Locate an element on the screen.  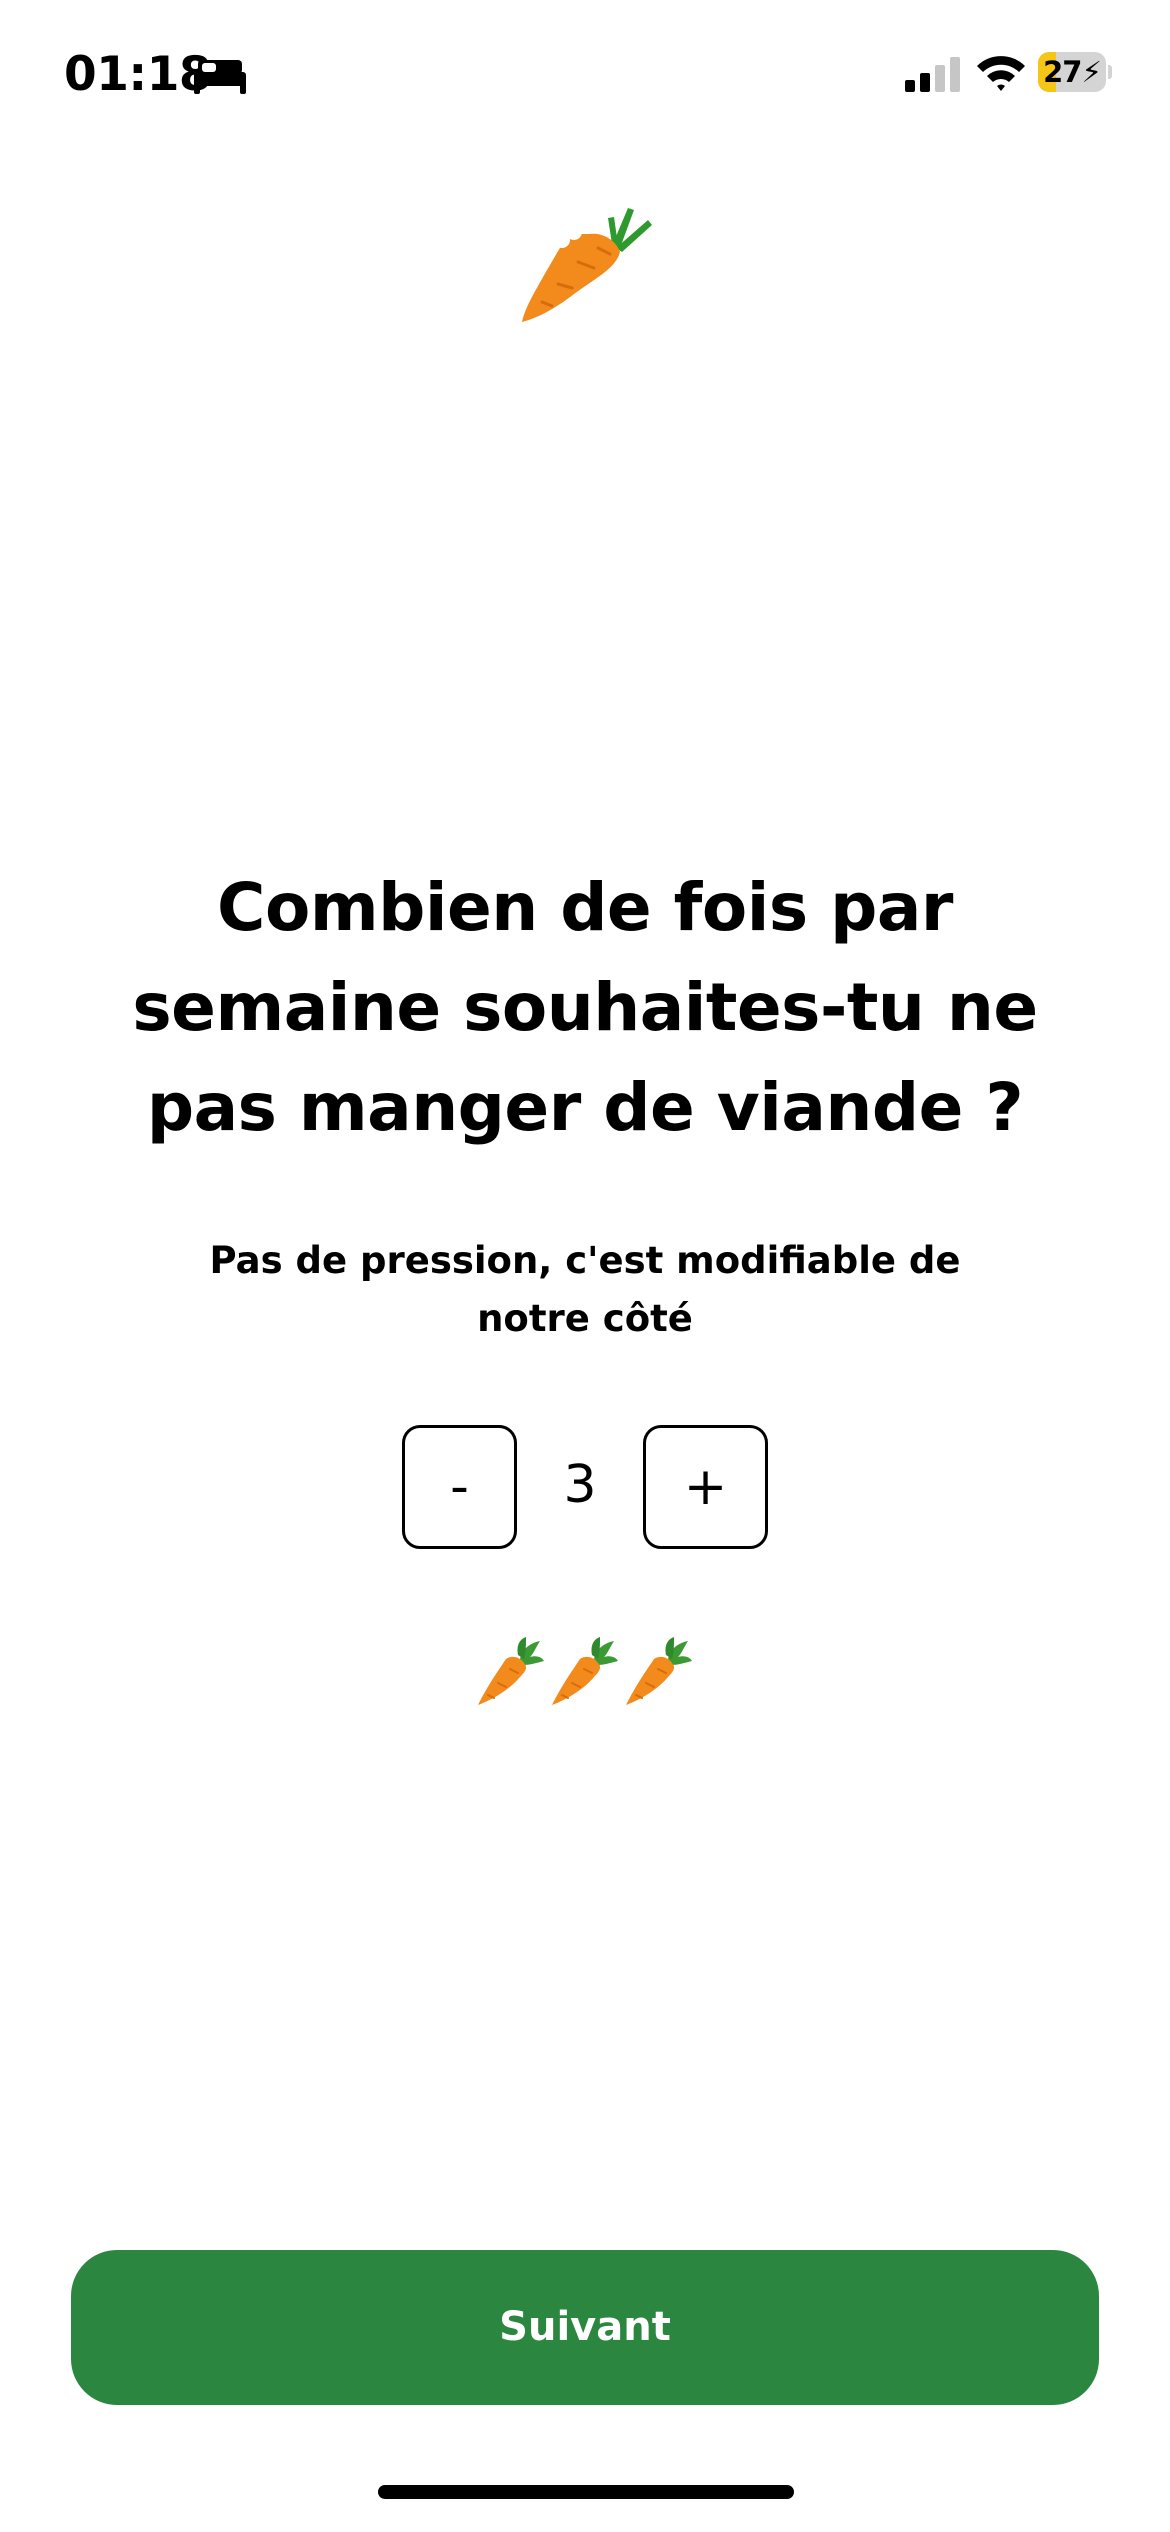
battery-cap is located at coordinates (1110, 72).